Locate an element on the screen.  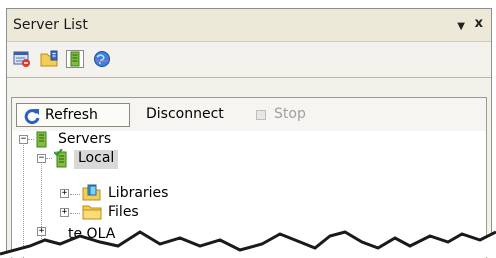
refresh-button: Refresh is located at coordinates (73, 115).